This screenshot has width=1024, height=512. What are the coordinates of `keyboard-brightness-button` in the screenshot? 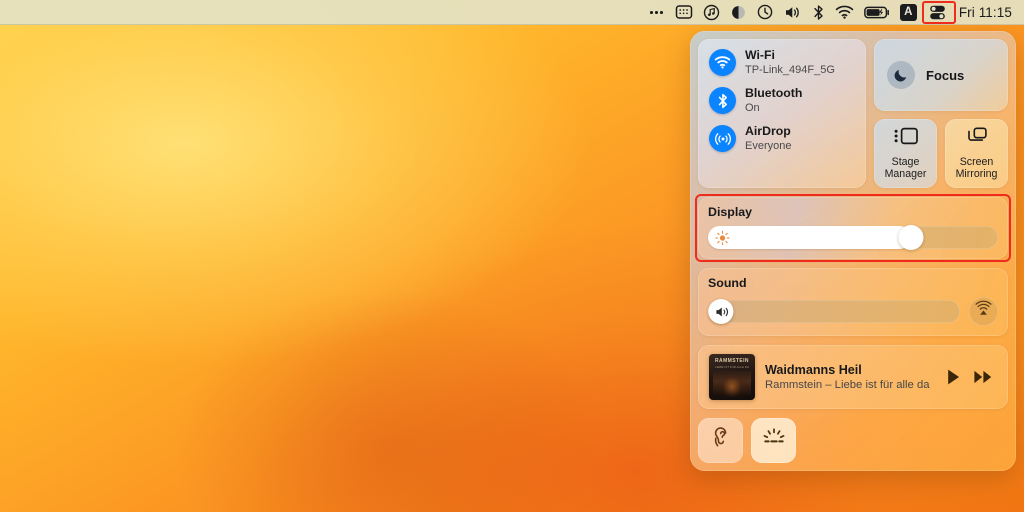 It's located at (773, 441).